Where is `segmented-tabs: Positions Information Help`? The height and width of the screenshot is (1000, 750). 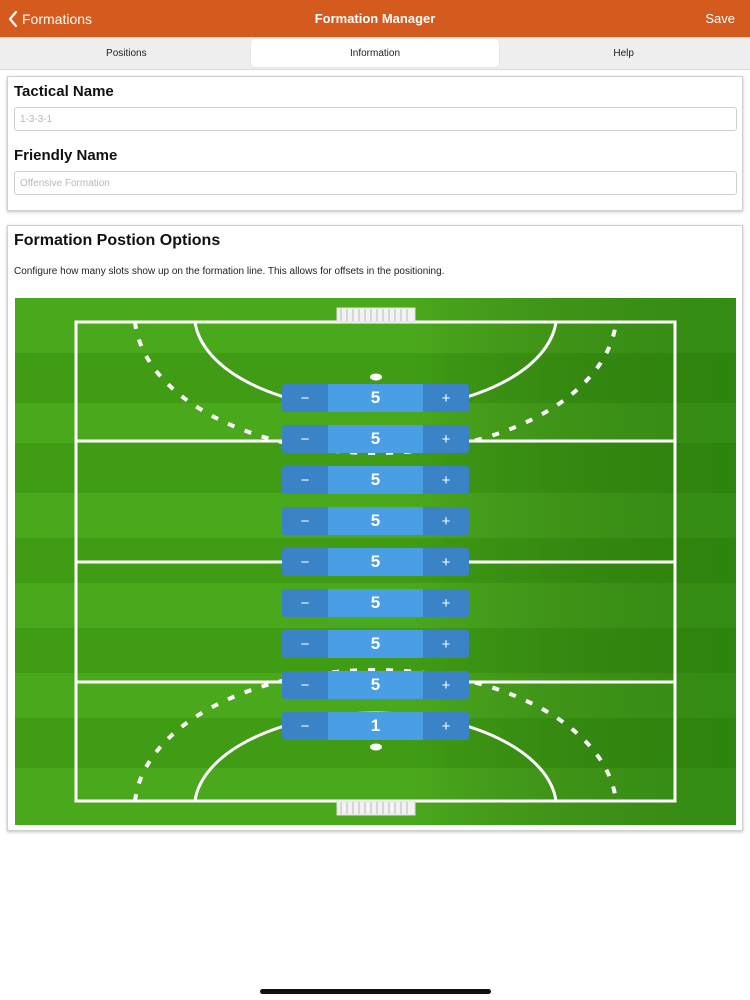
segmented-tabs: Positions Information Help is located at coordinates (375, 53).